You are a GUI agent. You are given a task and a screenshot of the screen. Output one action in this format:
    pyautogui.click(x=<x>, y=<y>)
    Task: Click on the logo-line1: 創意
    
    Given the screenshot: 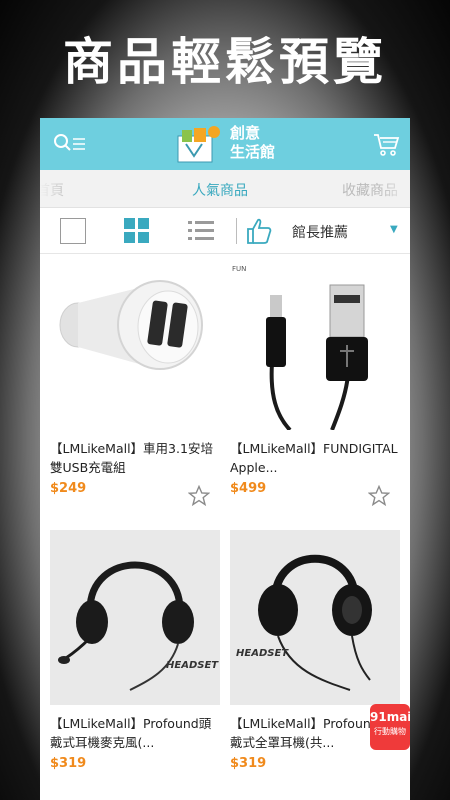 What is the action you would take?
    pyautogui.click(x=245, y=133)
    